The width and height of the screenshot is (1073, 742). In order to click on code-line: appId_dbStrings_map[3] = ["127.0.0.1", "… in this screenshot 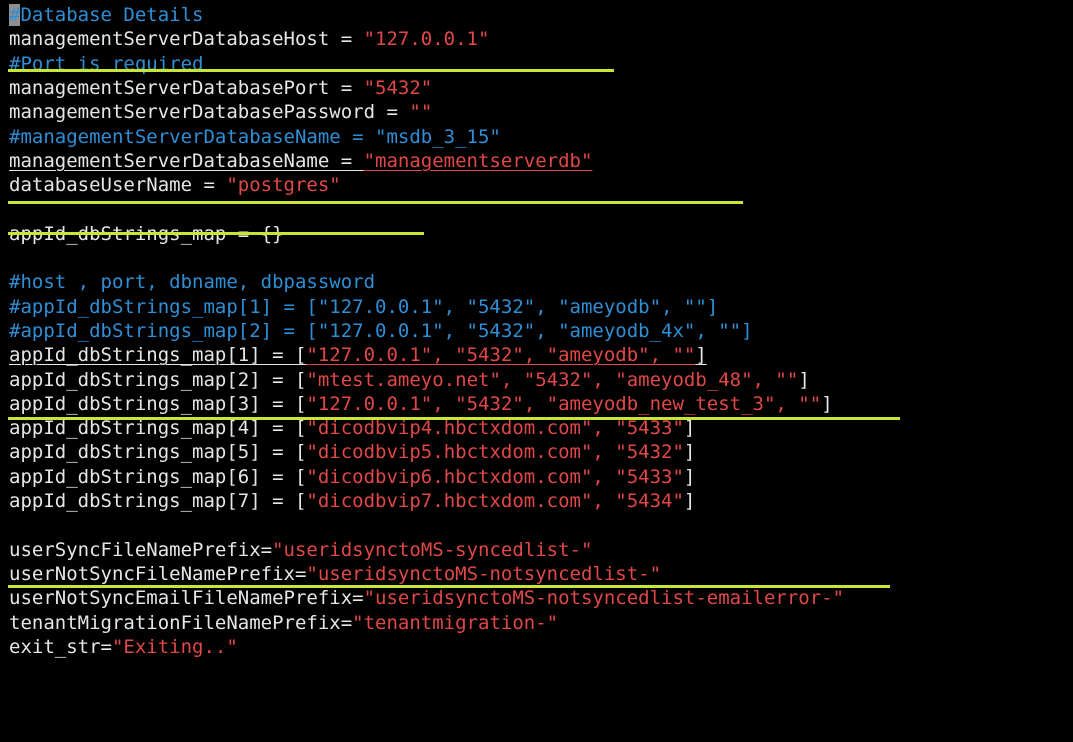, I will do `click(421, 404)`.